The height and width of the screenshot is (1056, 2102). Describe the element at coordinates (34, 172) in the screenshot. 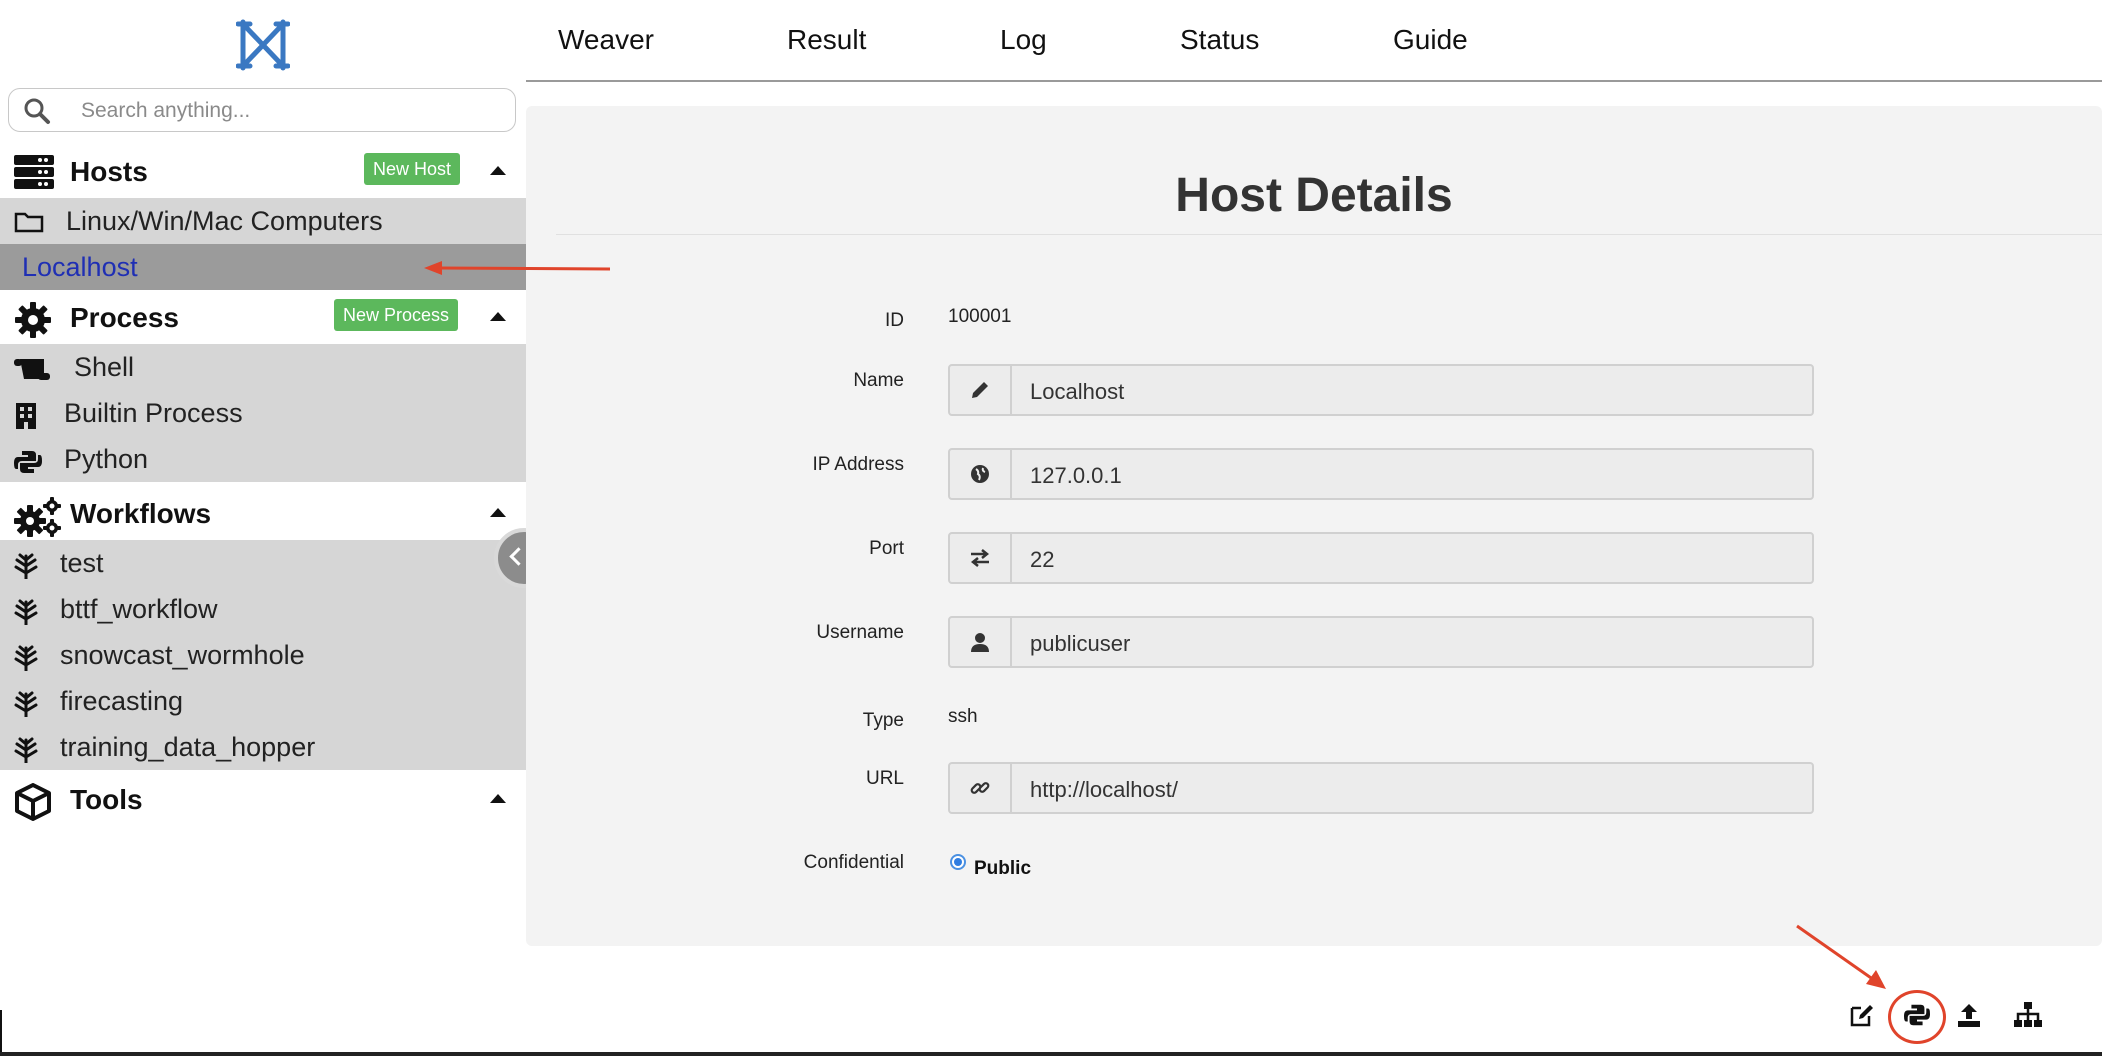

I see `server-icon` at that location.